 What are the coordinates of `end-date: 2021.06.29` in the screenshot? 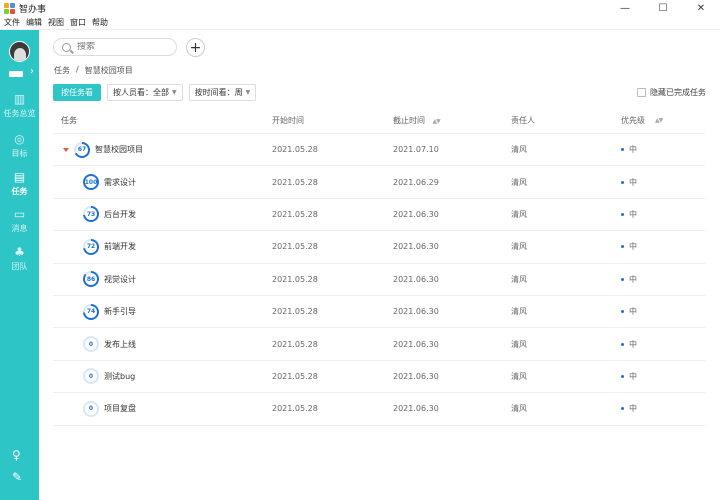 It's located at (416, 182).